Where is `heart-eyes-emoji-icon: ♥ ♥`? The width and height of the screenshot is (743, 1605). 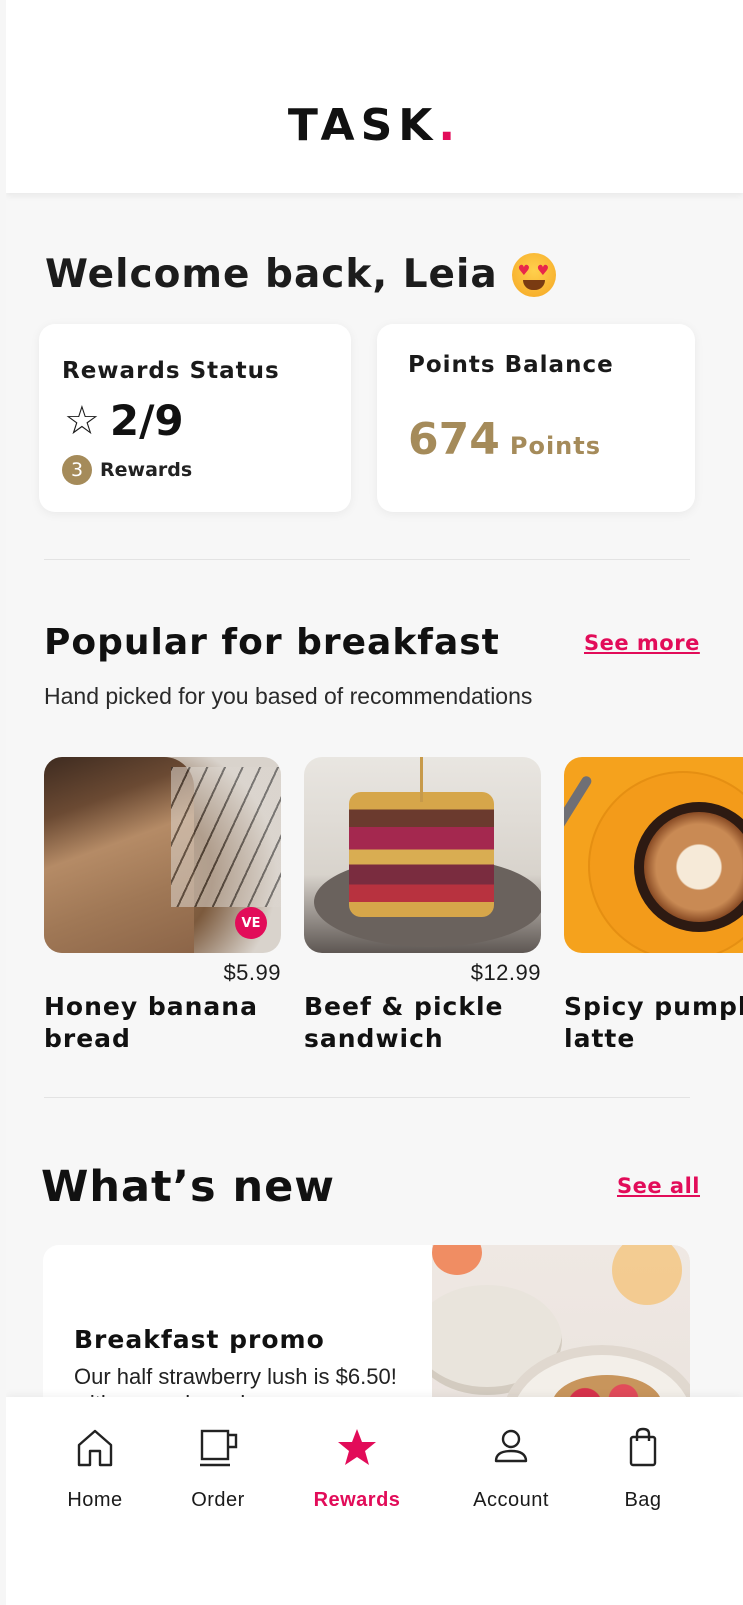 heart-eyes-emoji-icon: ♥ ♥ is located at coordinates (533, 274).